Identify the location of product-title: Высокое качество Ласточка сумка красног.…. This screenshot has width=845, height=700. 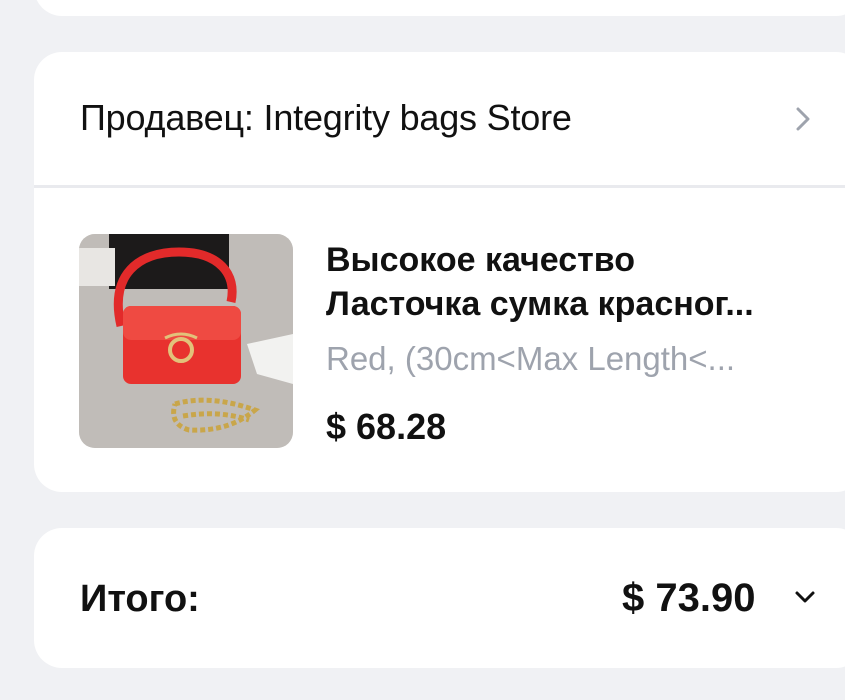
(581, 282).